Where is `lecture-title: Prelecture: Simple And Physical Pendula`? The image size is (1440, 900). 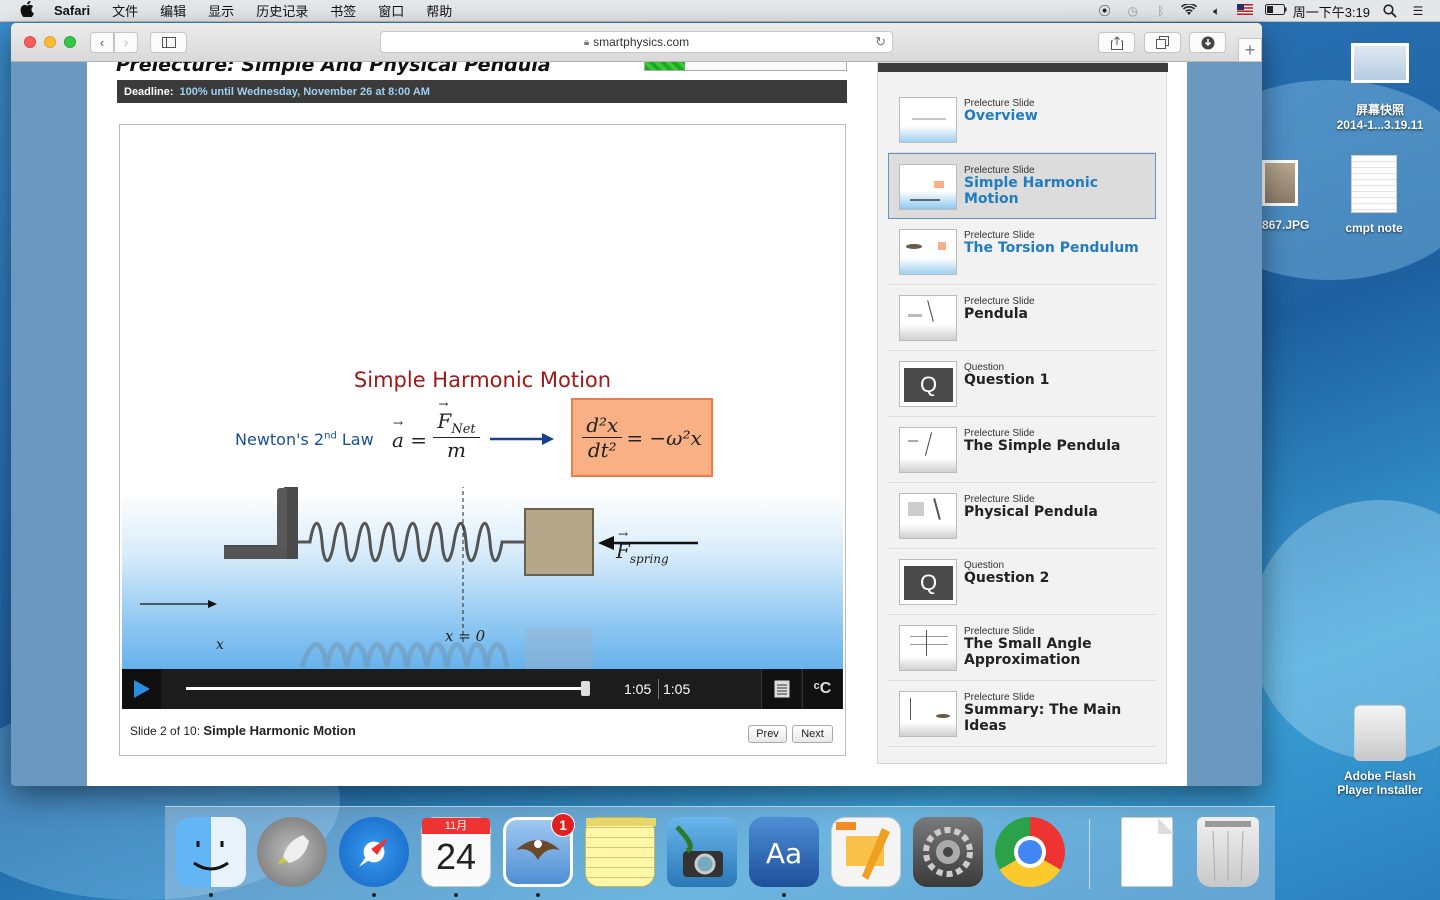 lecture-title: Prelecture: Simple And Physical Pendula is located at coordinates (333, 69).